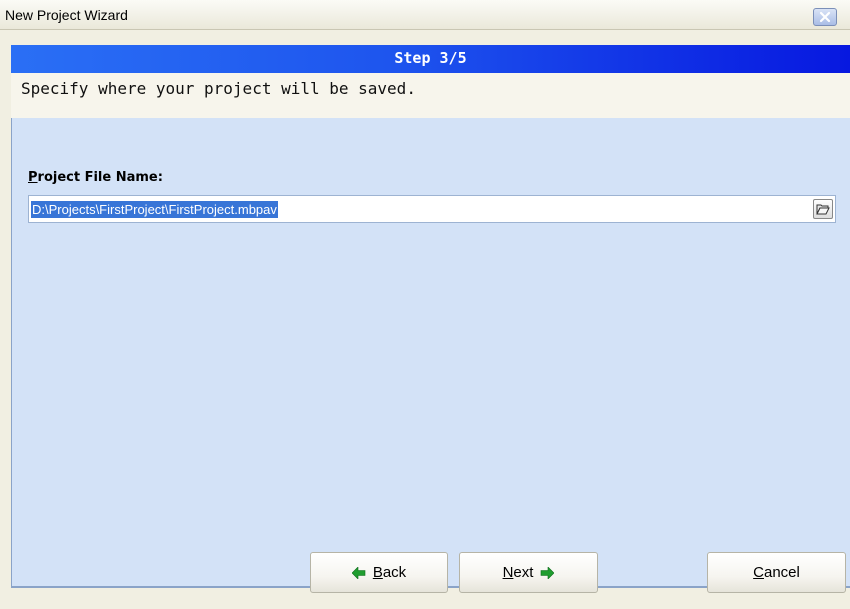  I want to click on next-button: Next, so click(528, 572).